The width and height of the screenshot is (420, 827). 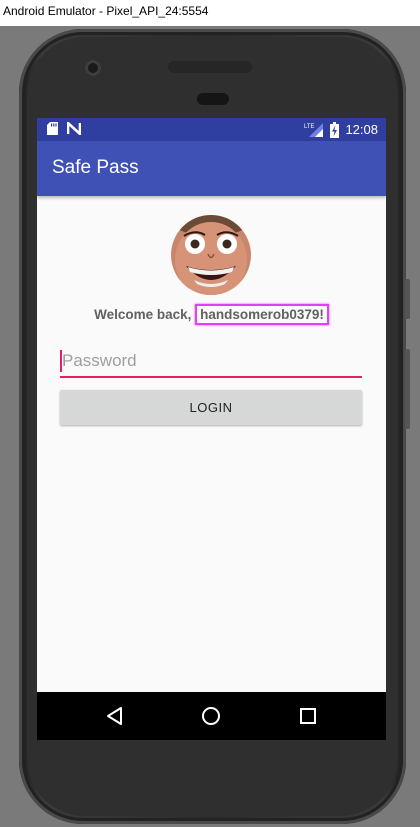 What do you see at coordinates (309, 127) in the screenshot?
I see `svg-text: LTE` at bounding box center [309, 127].